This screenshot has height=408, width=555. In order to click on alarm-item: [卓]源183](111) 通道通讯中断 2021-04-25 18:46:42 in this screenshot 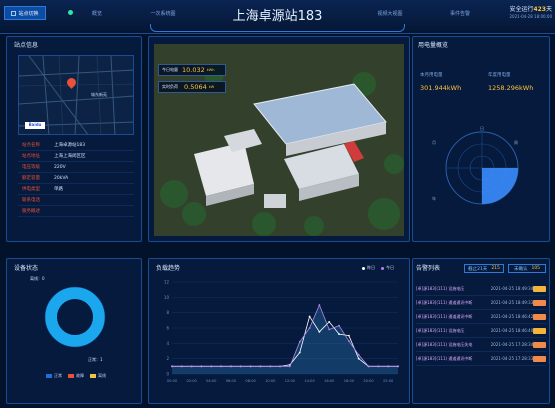, I will do `click(481, 317)`.